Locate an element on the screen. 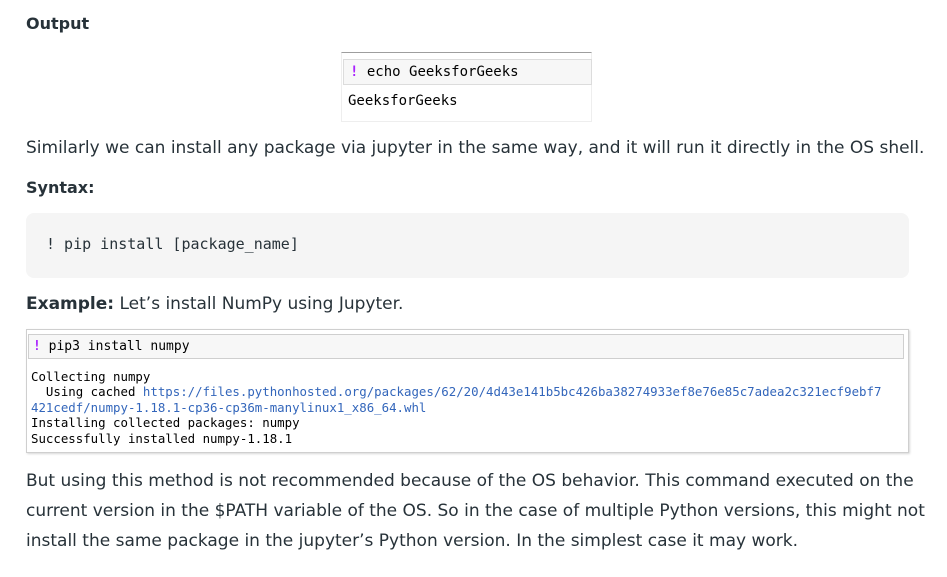 This screenshot has width=947, height=577. output-line: Collecting numpy is located at coordinates (91, 376).